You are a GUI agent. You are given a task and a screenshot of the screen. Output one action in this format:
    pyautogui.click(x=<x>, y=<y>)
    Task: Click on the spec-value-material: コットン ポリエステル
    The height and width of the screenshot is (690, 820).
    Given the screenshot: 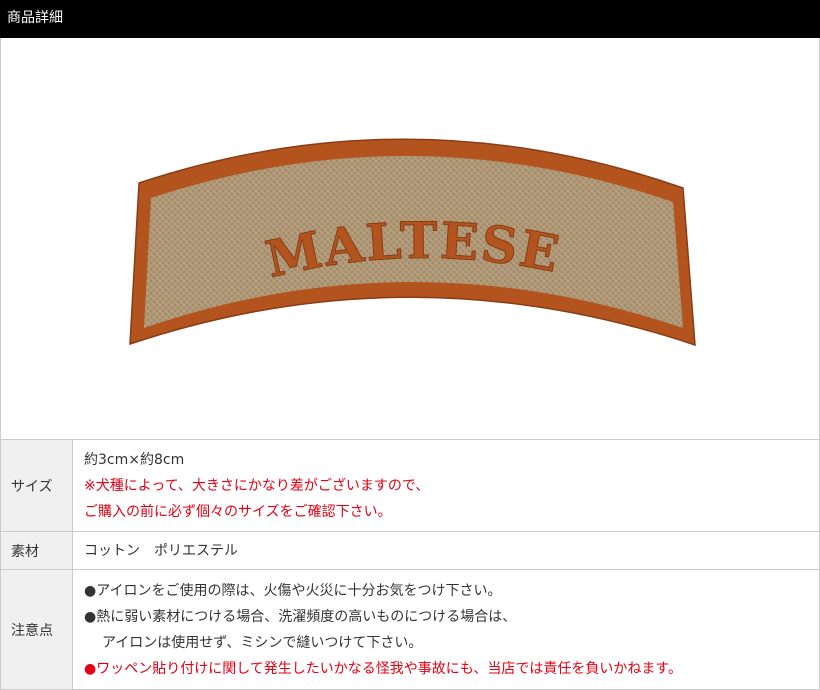 What is the action you would take?
    pyautogui.click(x=446, y=550)
    